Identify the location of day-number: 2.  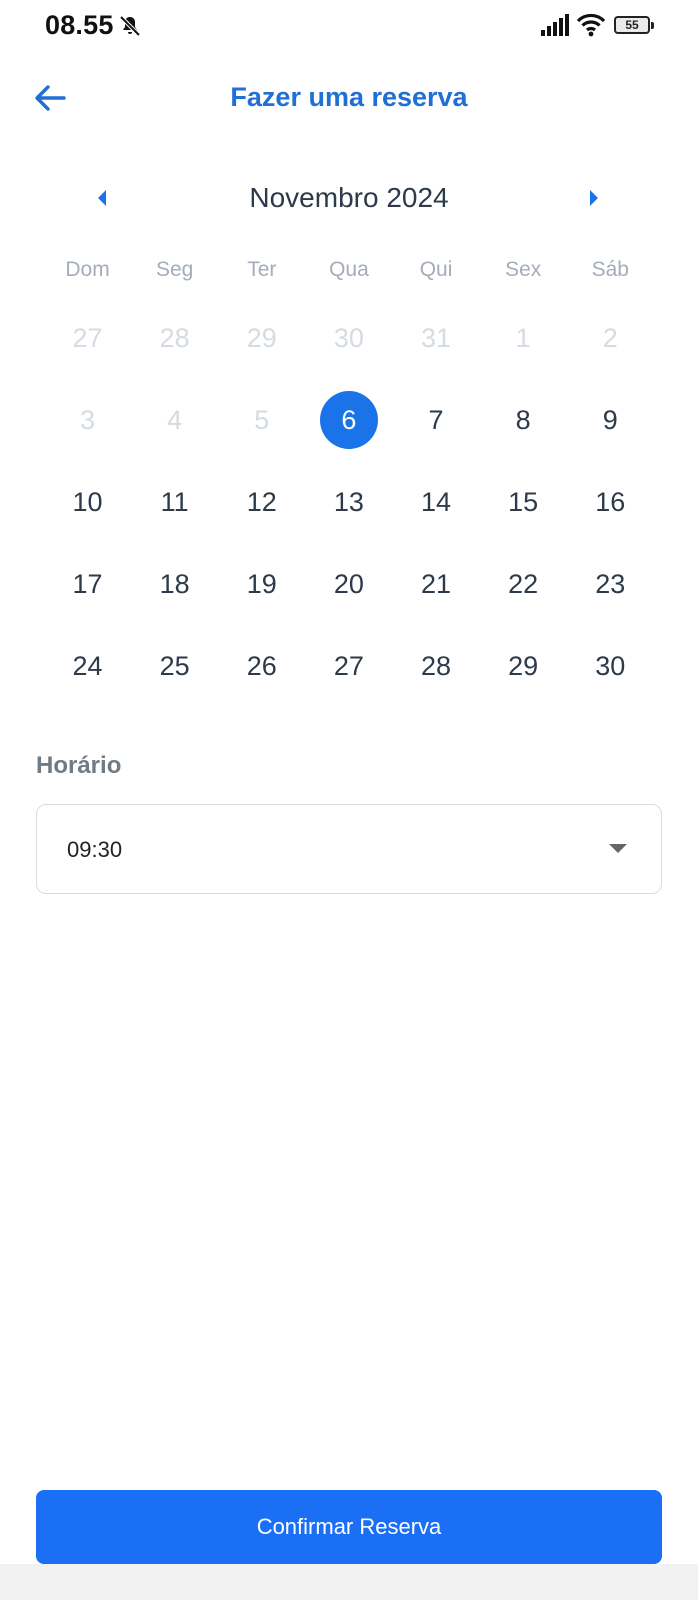
(610, 337).